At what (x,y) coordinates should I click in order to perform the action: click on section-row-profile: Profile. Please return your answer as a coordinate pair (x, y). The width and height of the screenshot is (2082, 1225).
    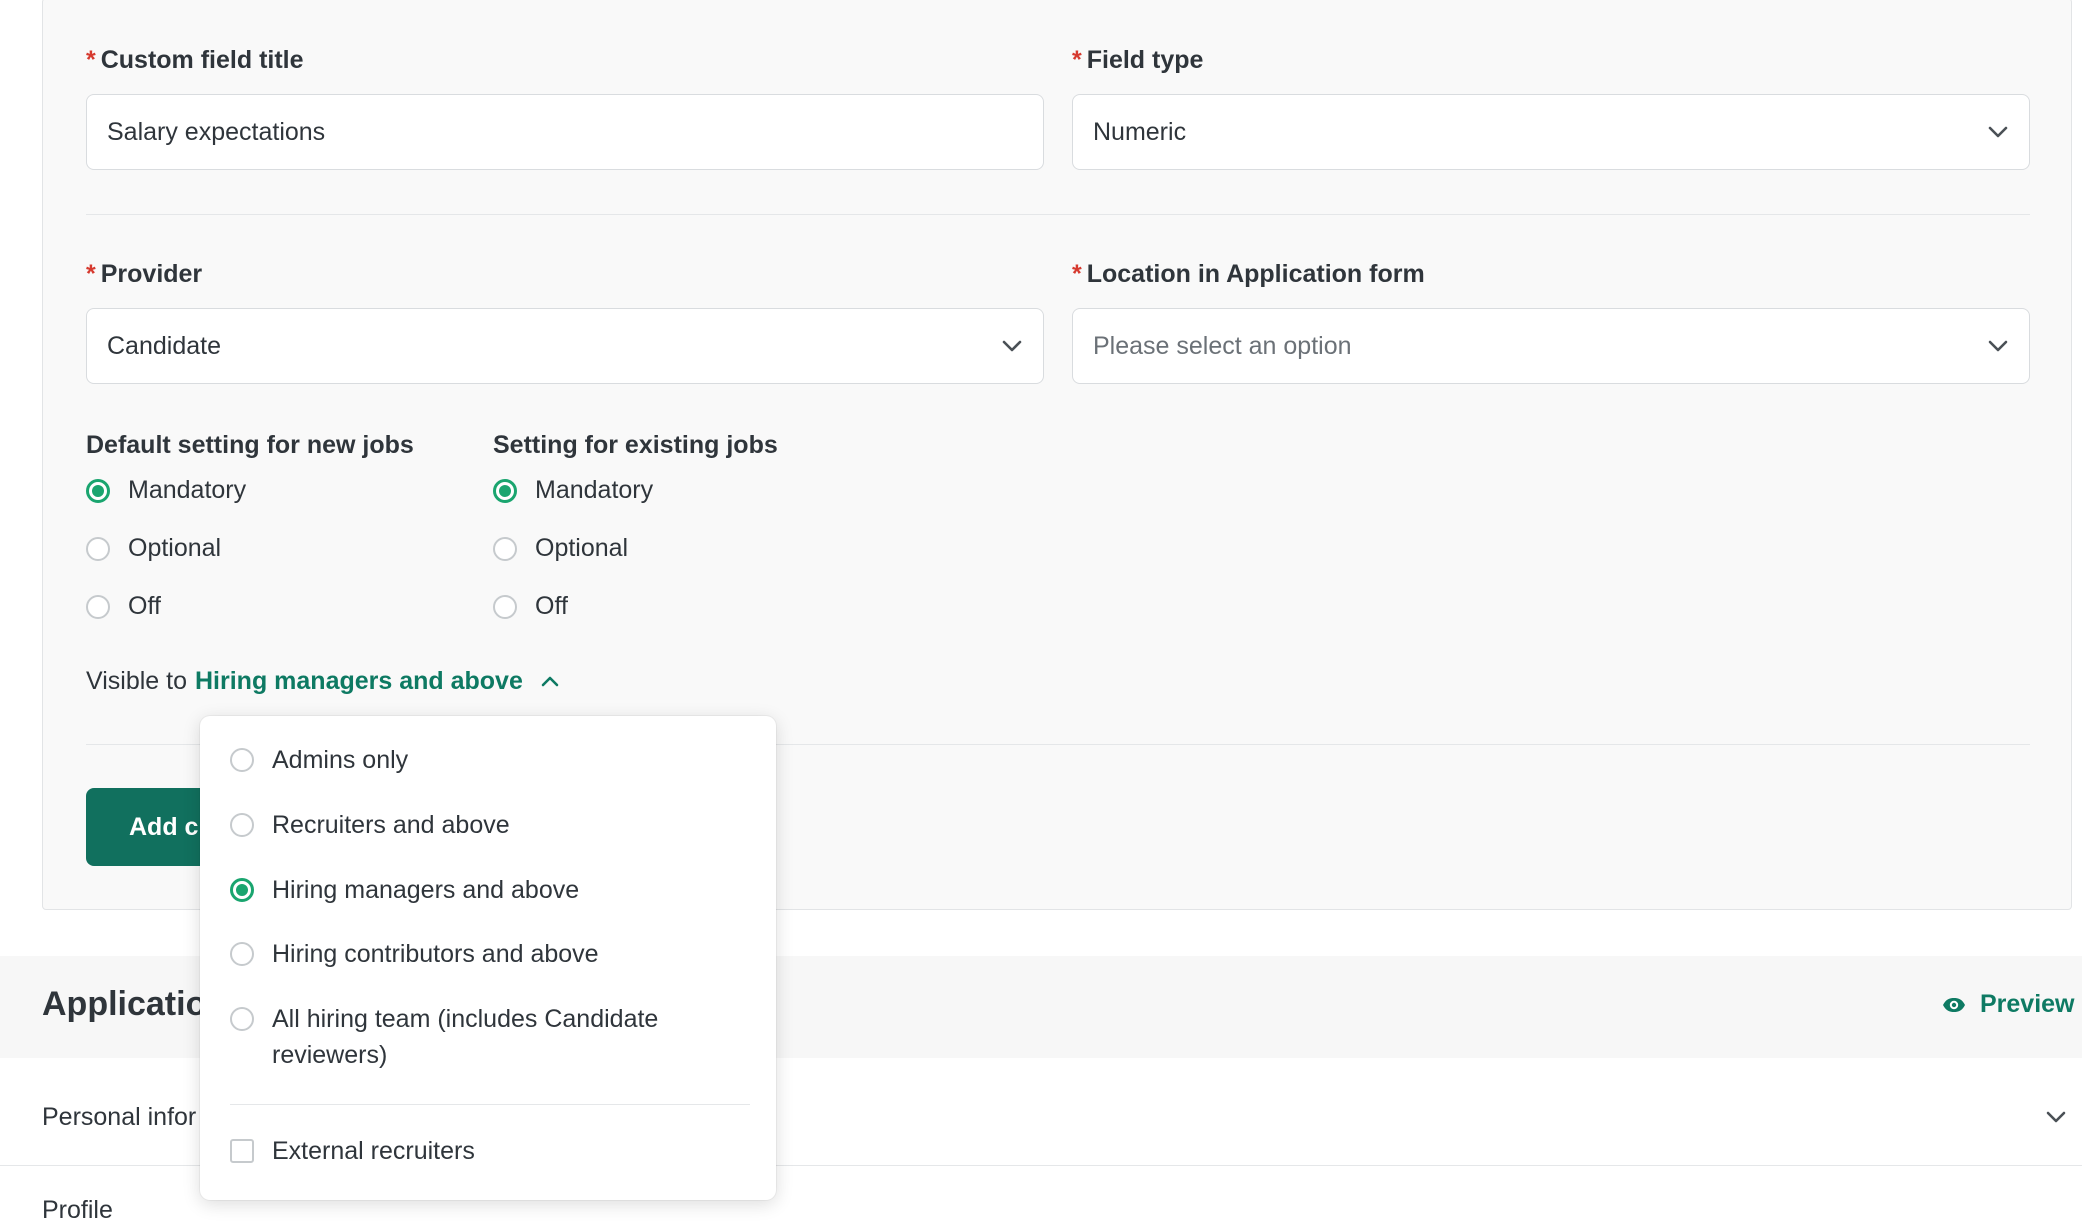
    Looking at the image, I should click on (77, 1210).